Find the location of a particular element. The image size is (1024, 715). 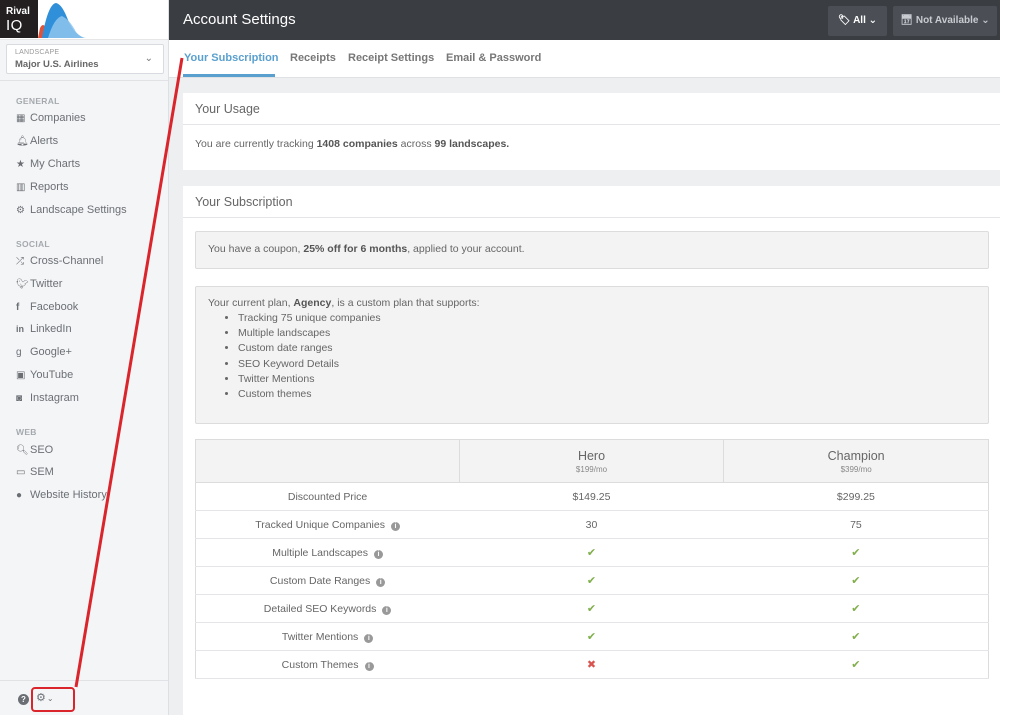

sidebar-item-label: My Charts is located at coordinates (55, 164).